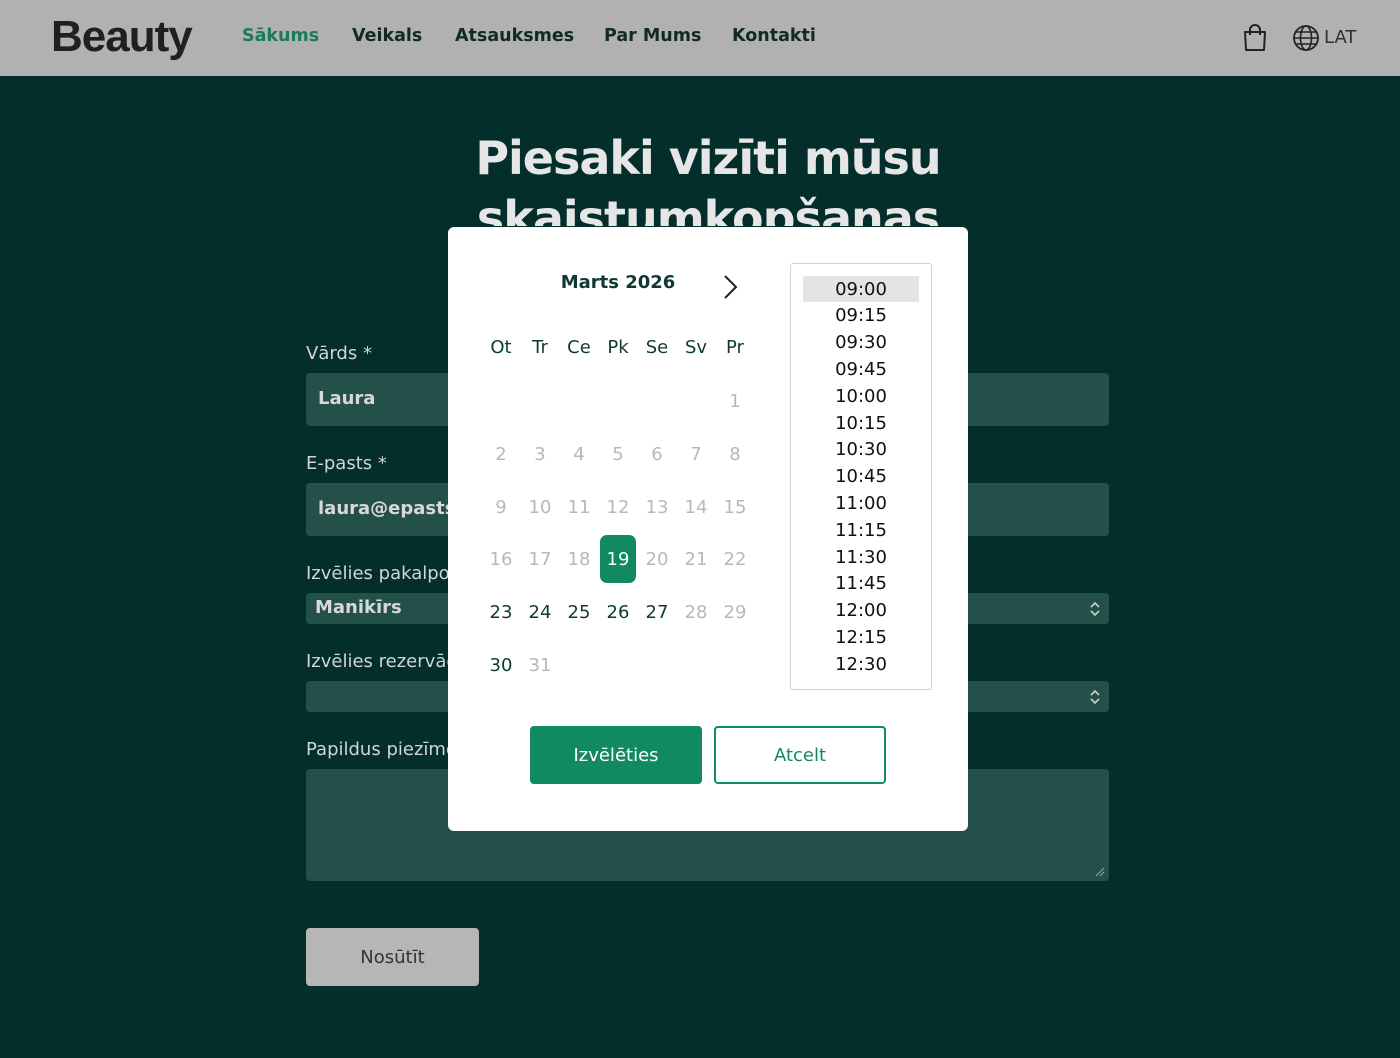 Image resolution: width=1400 pixels, height=1058 pixels. What do you see at coordinates (347, 398) in the screenshot?
I see `name-value: Laura` at bounding box center [347, 398].